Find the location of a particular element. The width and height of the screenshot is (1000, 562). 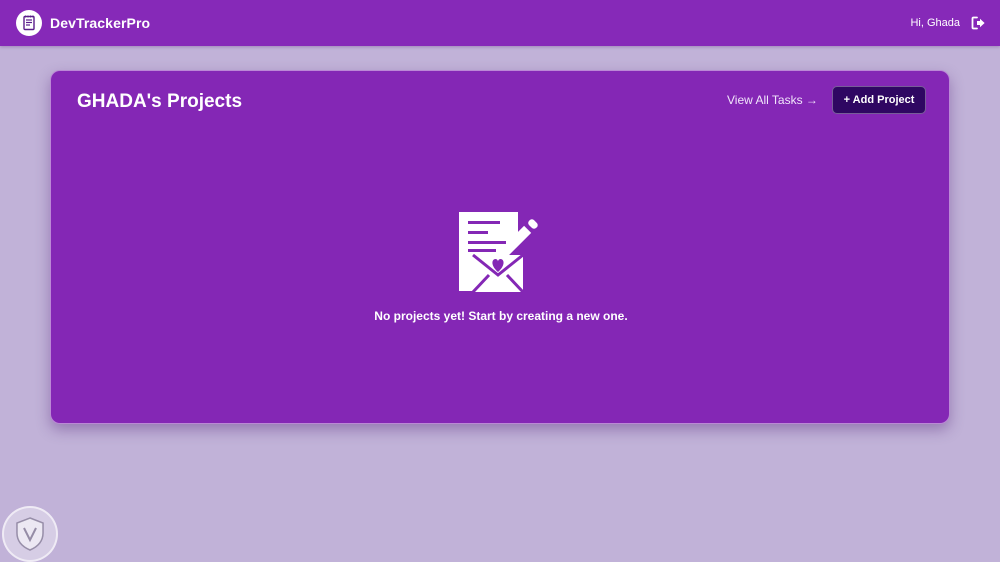

document-envelope-heart-icon is located at coordinates (501, 254).